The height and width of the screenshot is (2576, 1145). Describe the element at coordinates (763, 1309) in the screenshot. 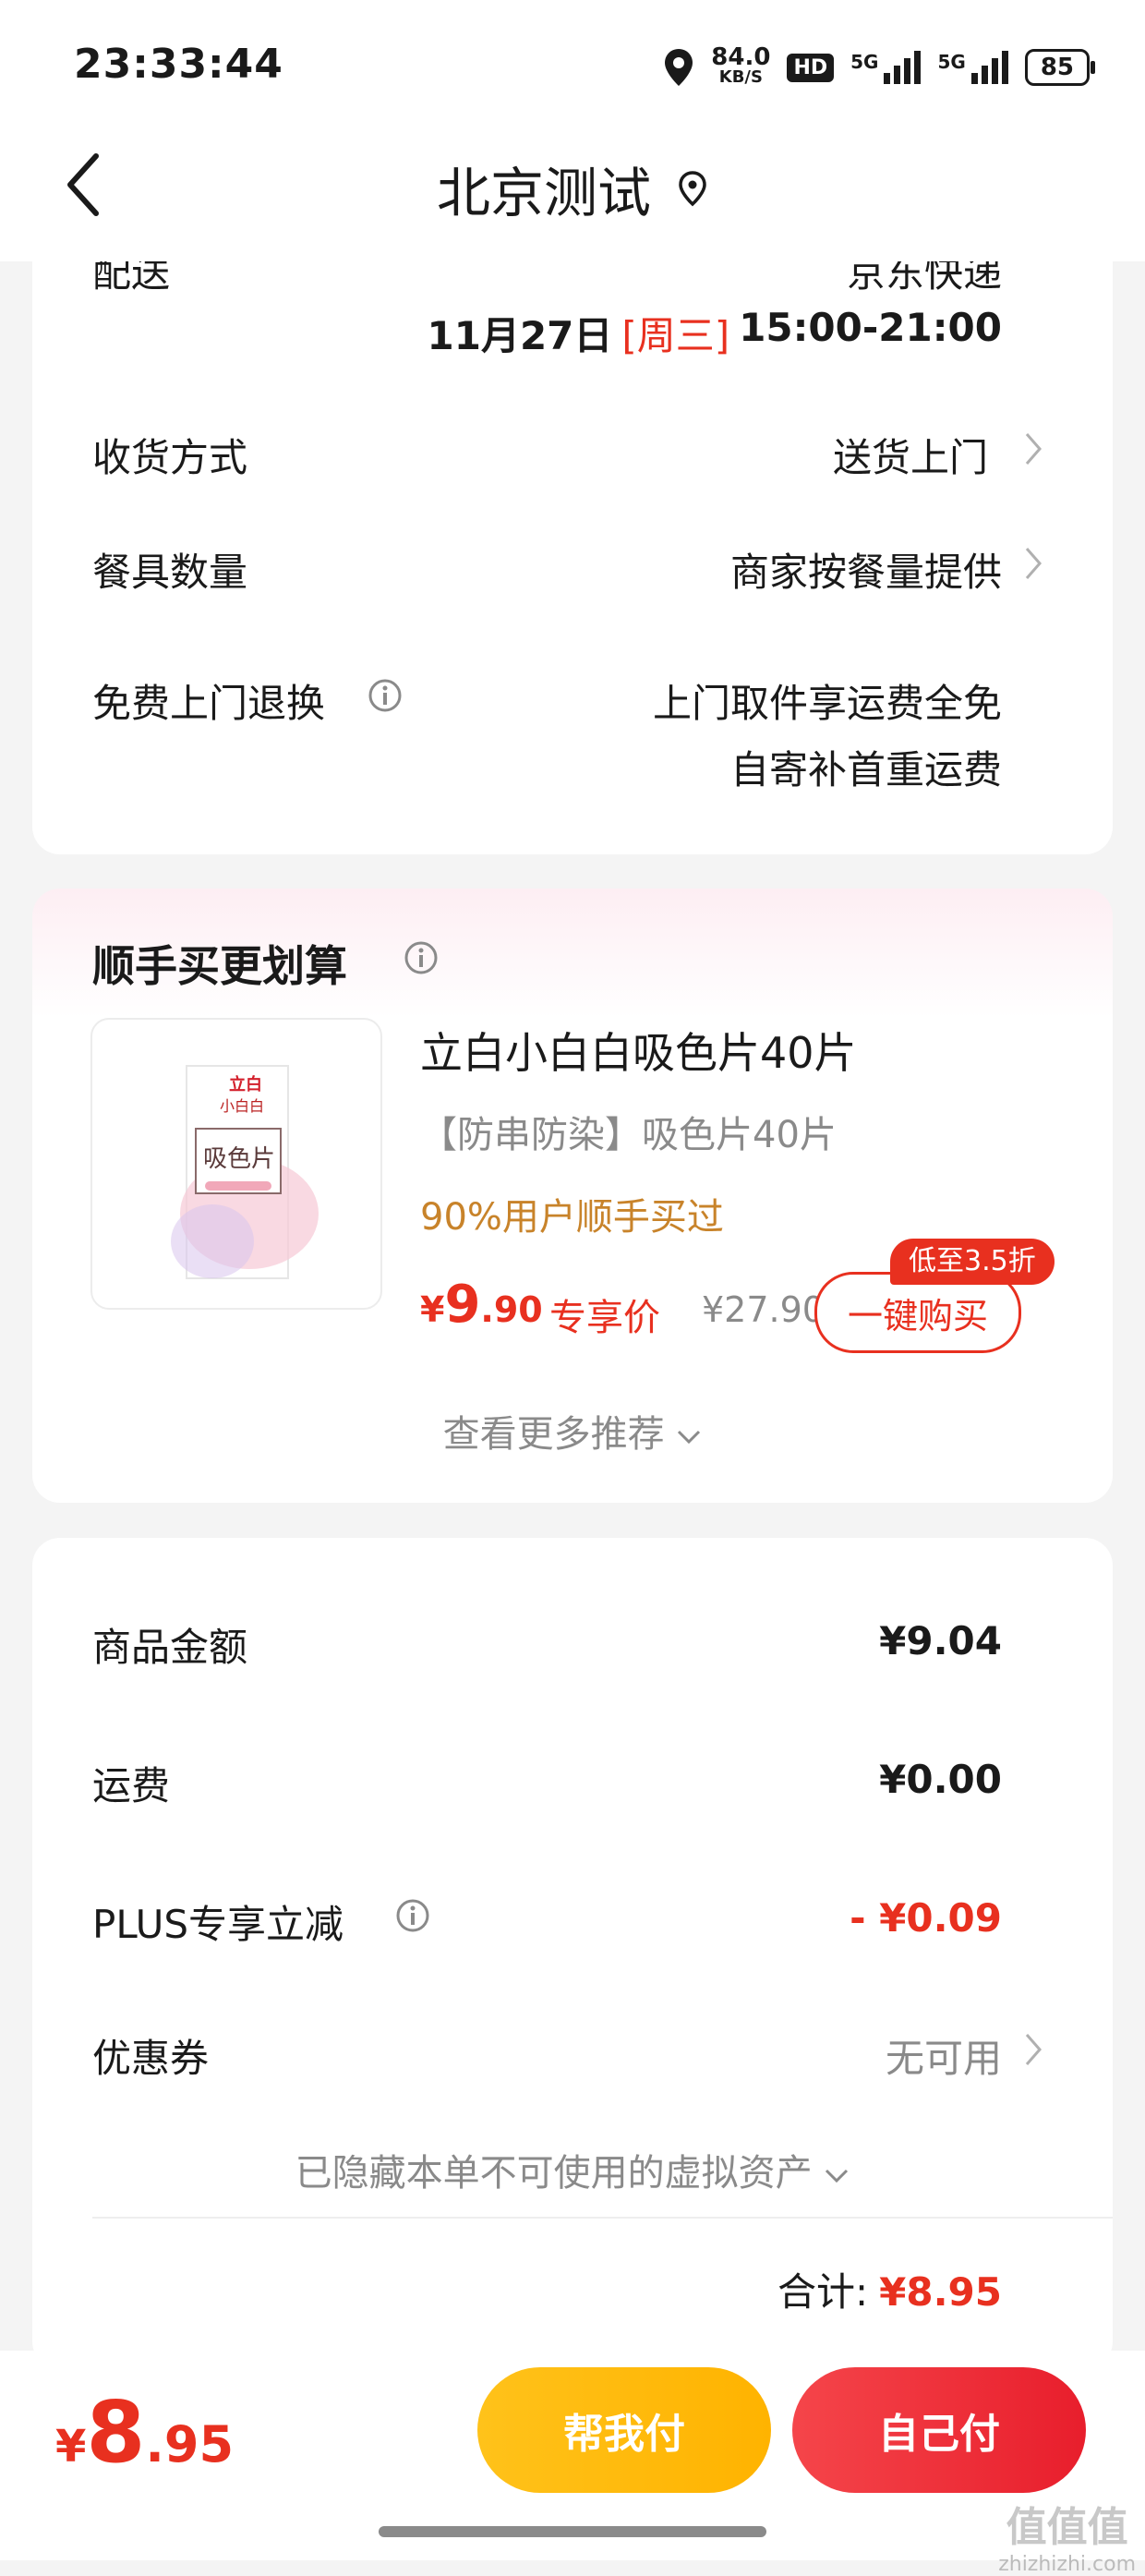

I see `original-price: ¥27.90` at that location.